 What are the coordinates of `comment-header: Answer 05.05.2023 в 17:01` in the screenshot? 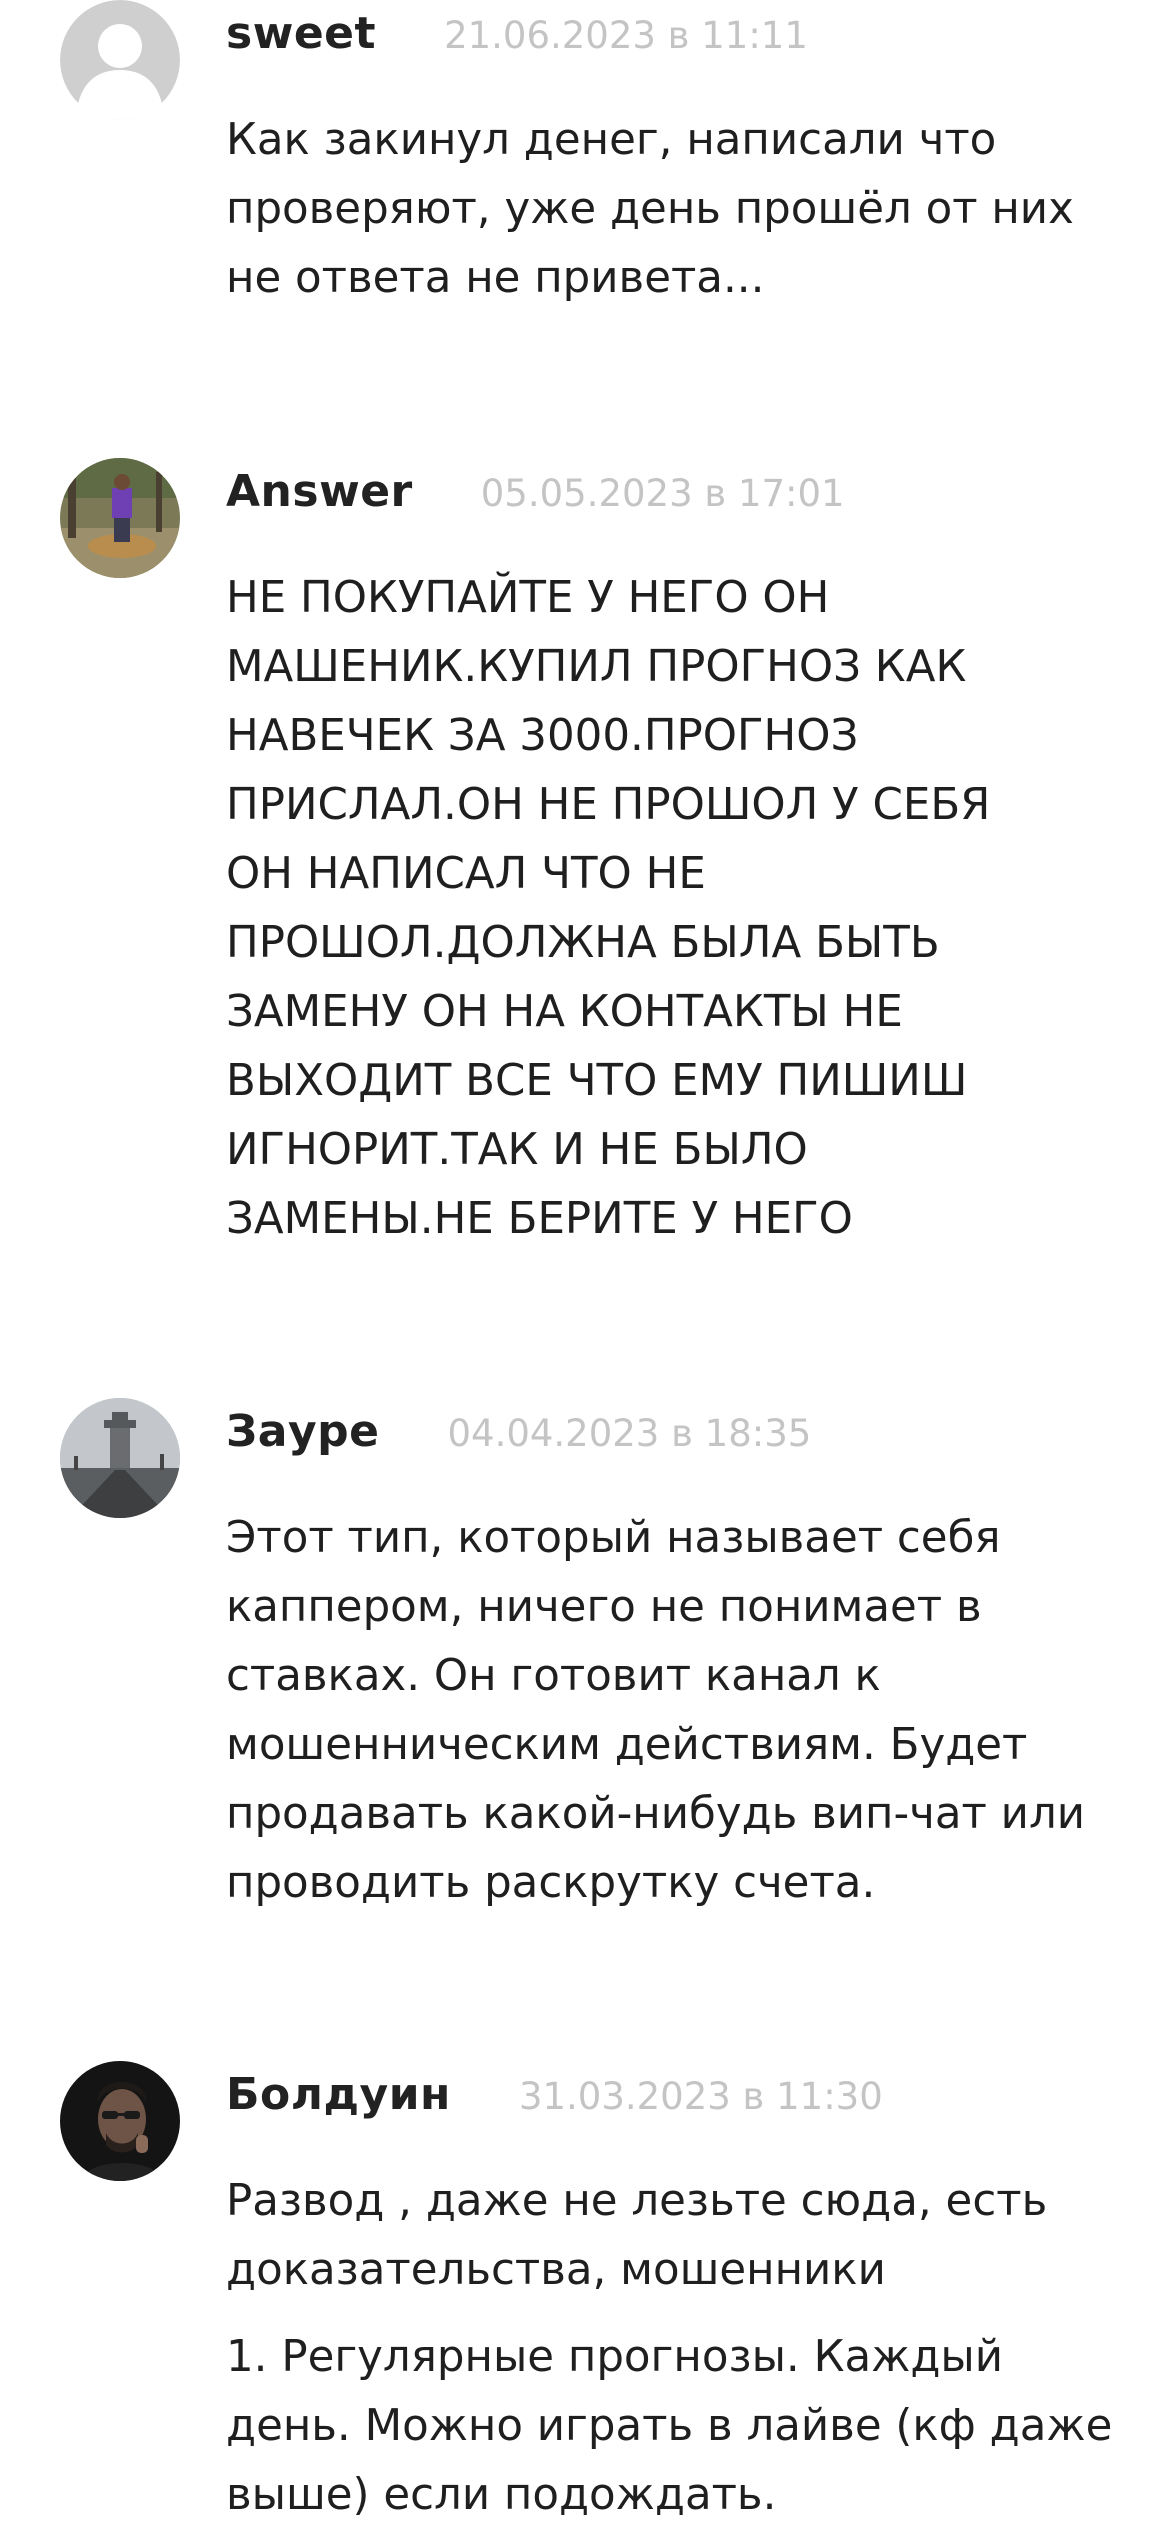 It's located at (535, 491).